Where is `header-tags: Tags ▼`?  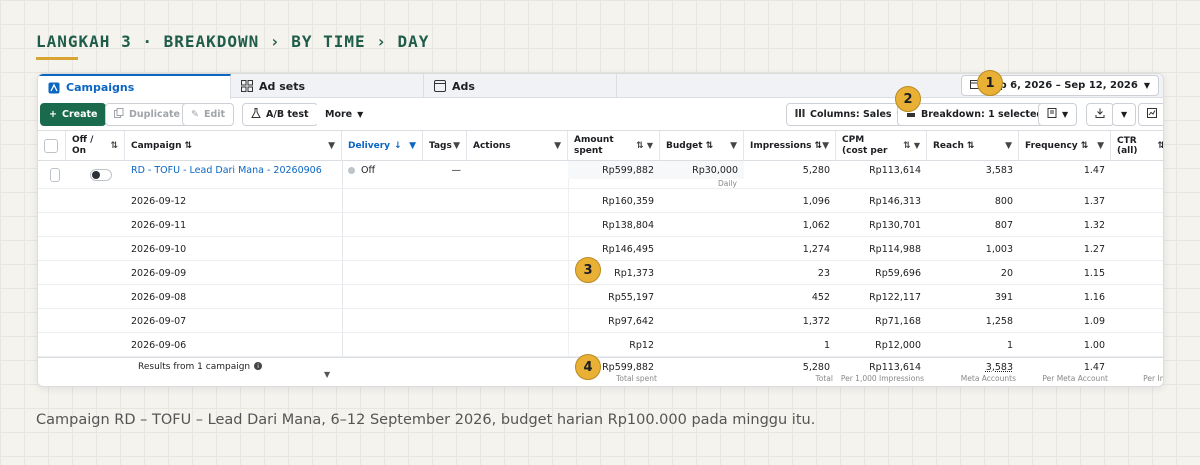 header-tags: Tags ▼ is located at coordinates (445, 146).